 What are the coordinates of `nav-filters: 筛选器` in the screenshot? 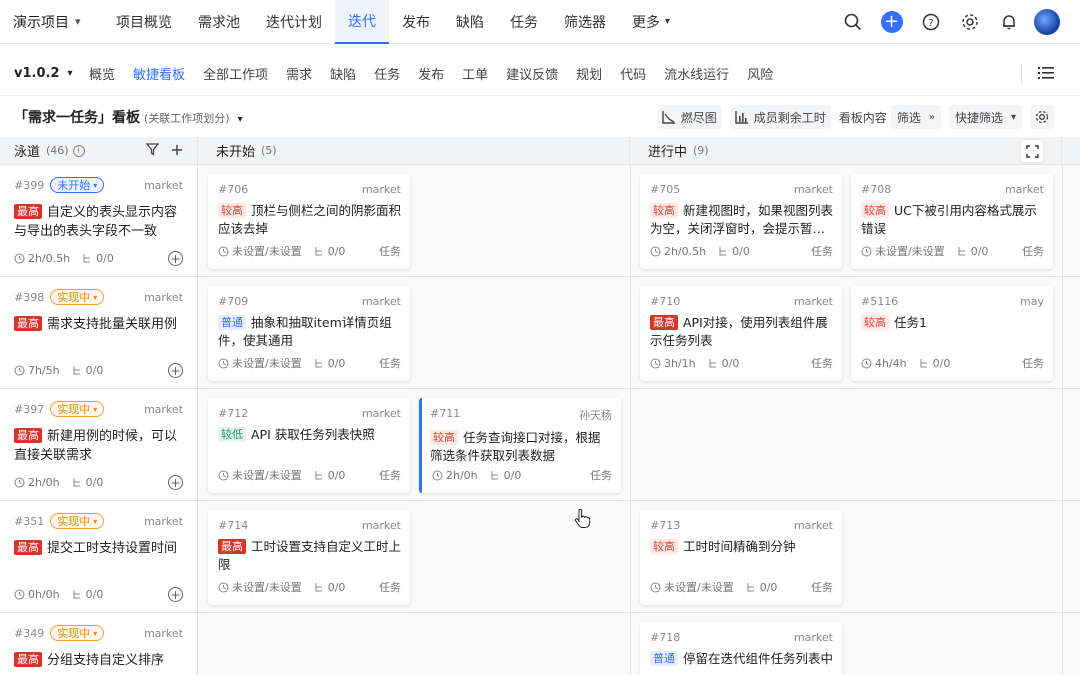 It's located at (585, 22).